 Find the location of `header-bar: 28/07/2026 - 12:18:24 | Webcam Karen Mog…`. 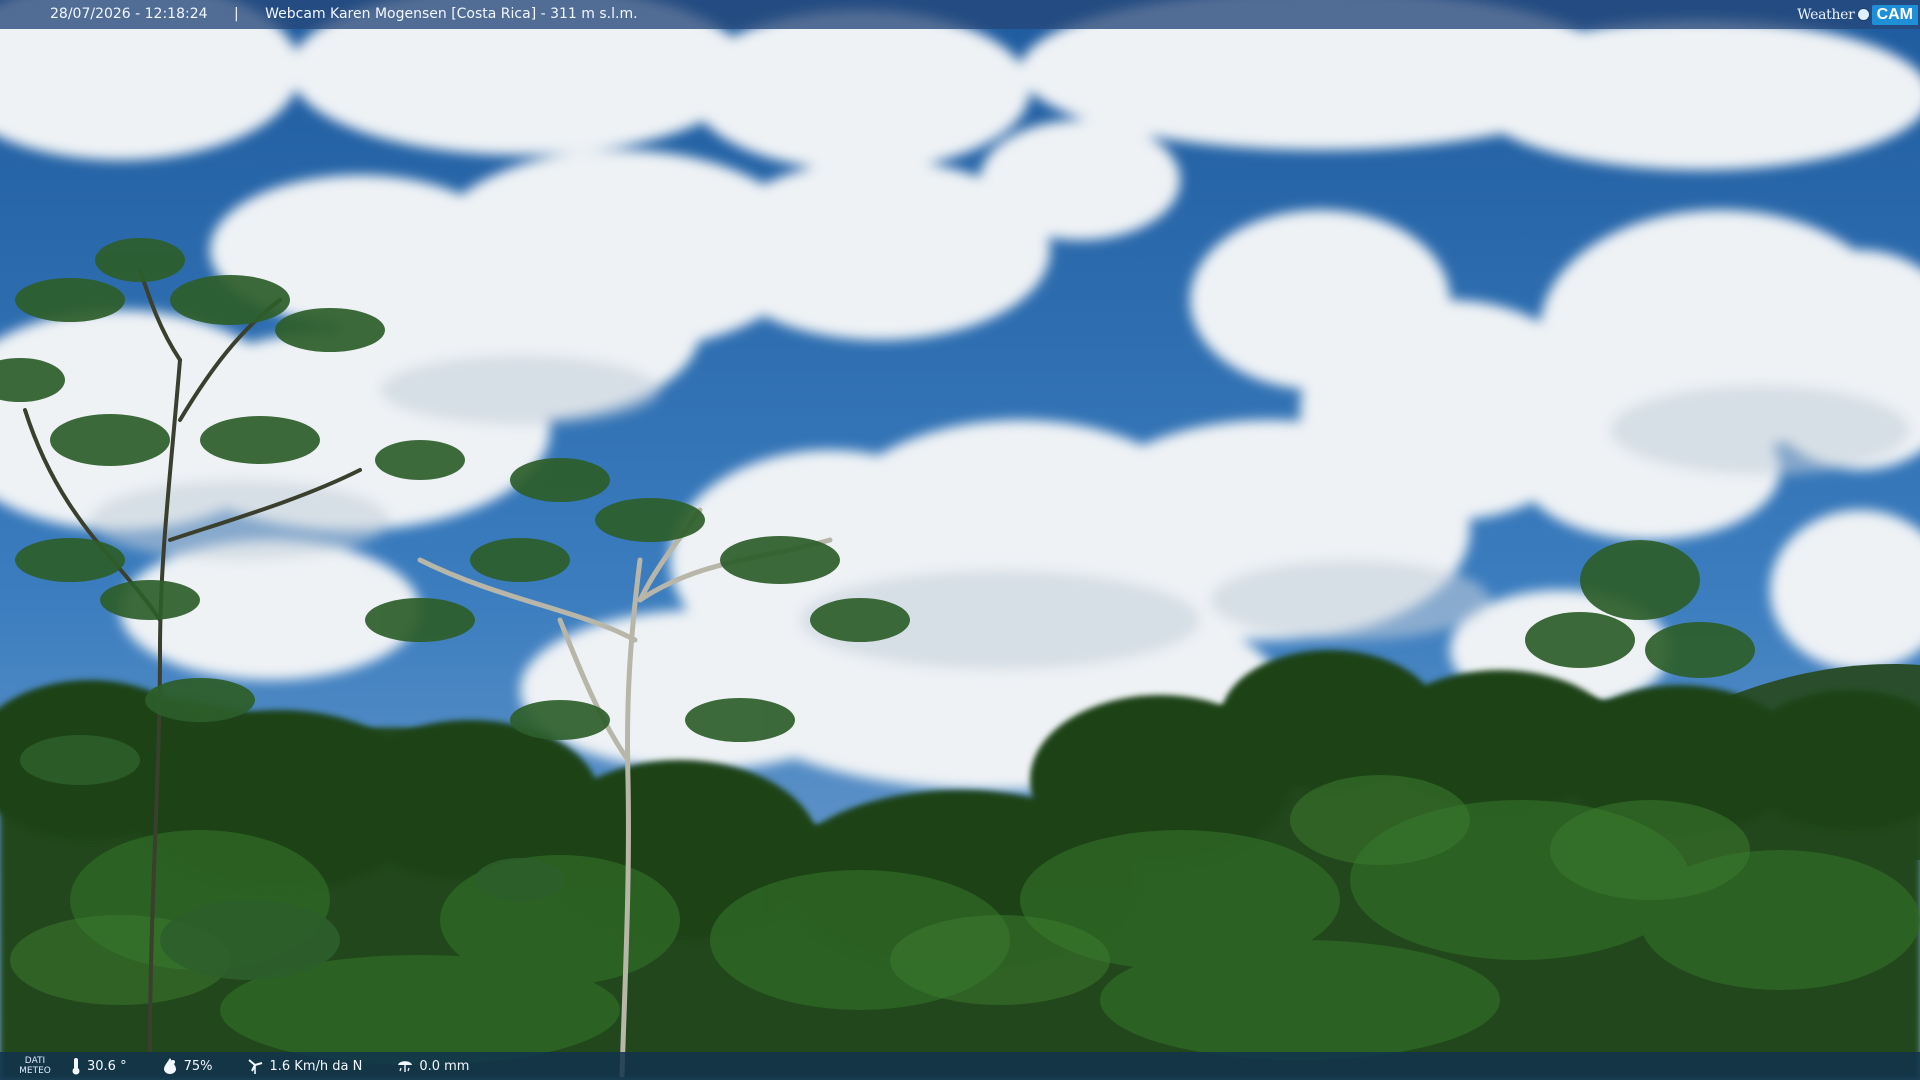

header-bar: 28/07/2026 - 12:18:24 | Webcam Karen Mog… is located at coordinates (960, 14).